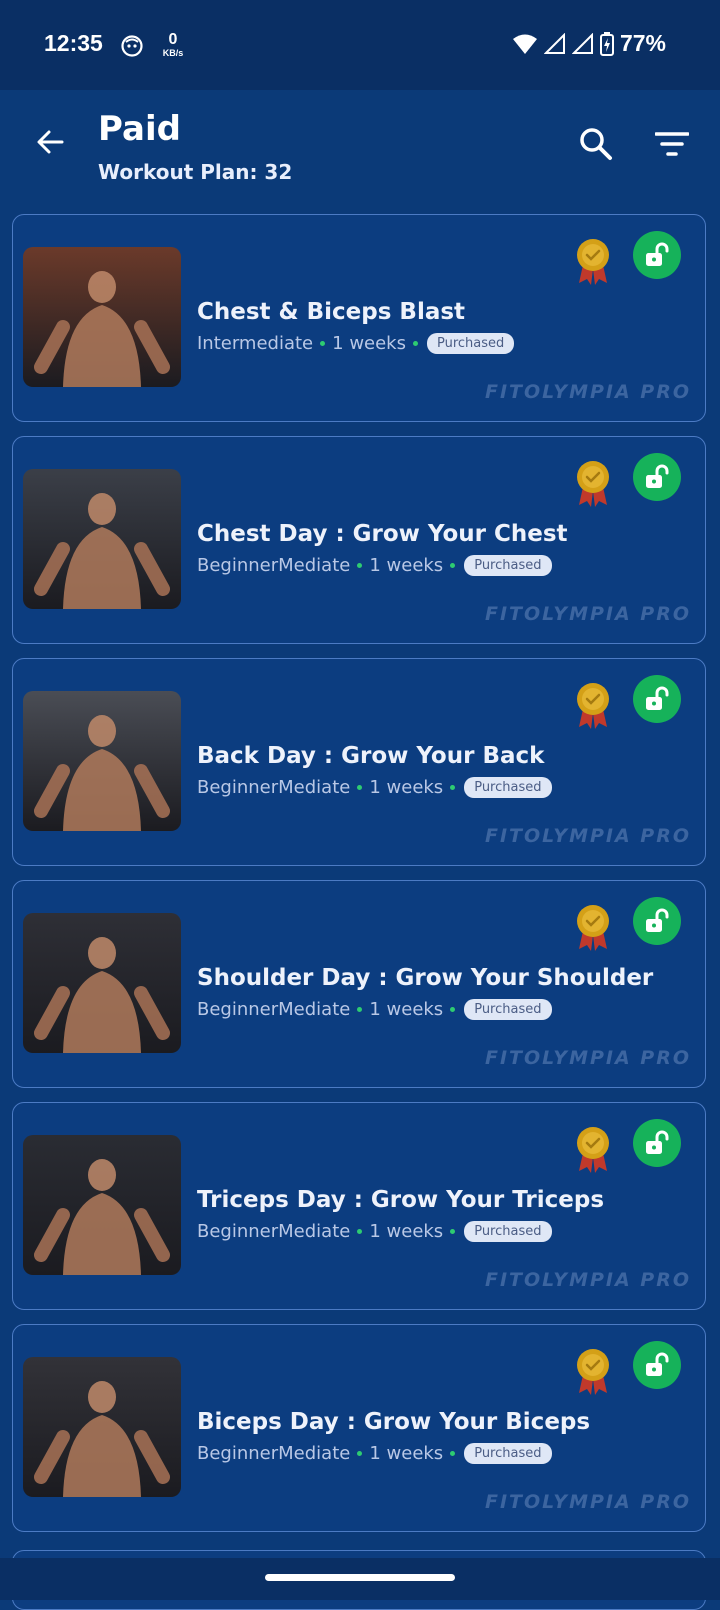 This screenshot has width=720, height=1610. I want to click on plan-meta: Intermediate 1 weeks Purchased, so click(356, 343).